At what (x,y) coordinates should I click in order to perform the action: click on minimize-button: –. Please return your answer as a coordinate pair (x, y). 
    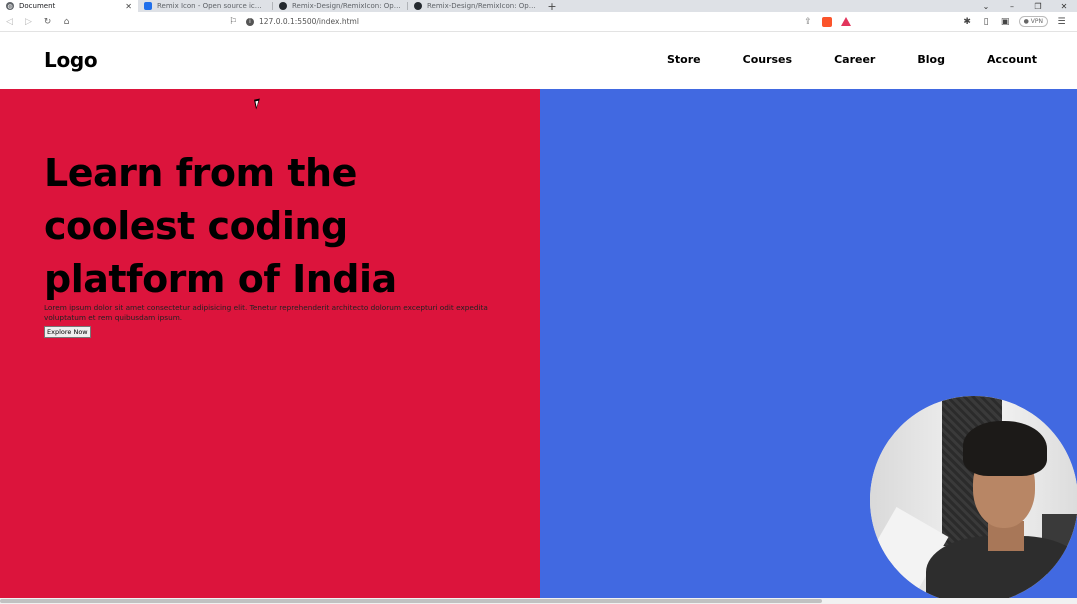
    Looking at the image, I should click on (1012, 6).